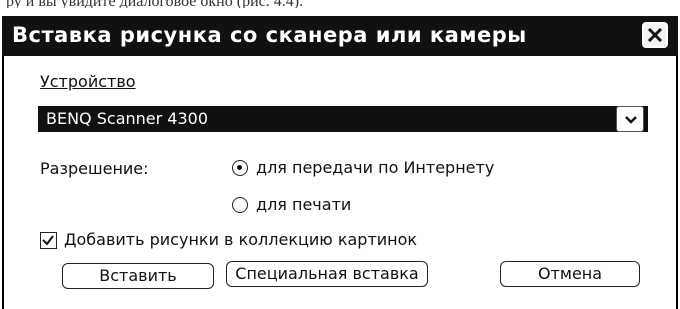 This screenshot has height=309, width=680. What do you see at coordinates (88, 81) in the screenshot?
I see `device-label: Устройство` at bounding box center [88, 81].